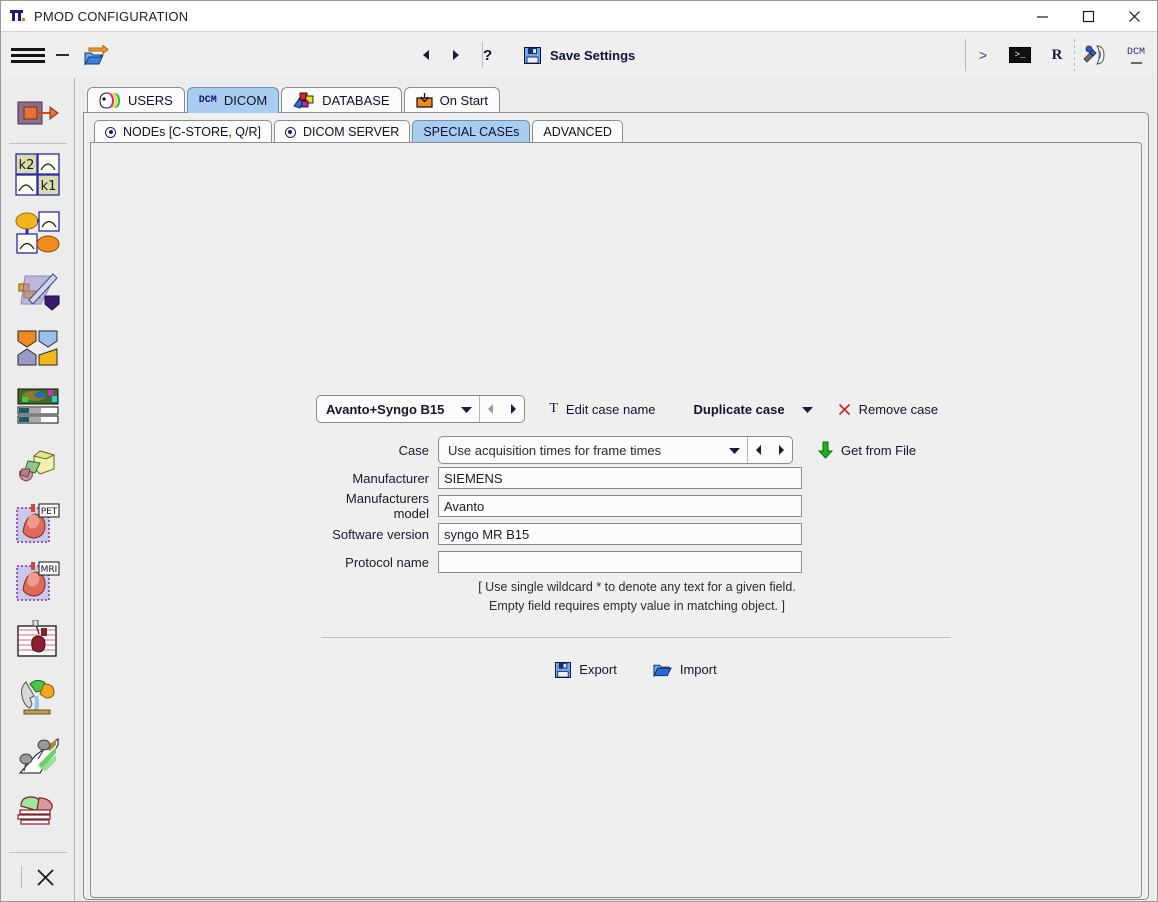 The width and height of the screenshot is (1158, 902). I want to click on sidebar-item-cardiac-perfusion, so click(38, 639).